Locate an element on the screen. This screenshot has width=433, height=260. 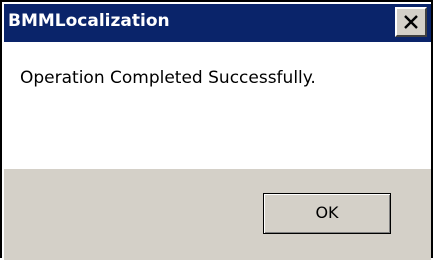
ok-button: OK is located at coordinates (327, 213).